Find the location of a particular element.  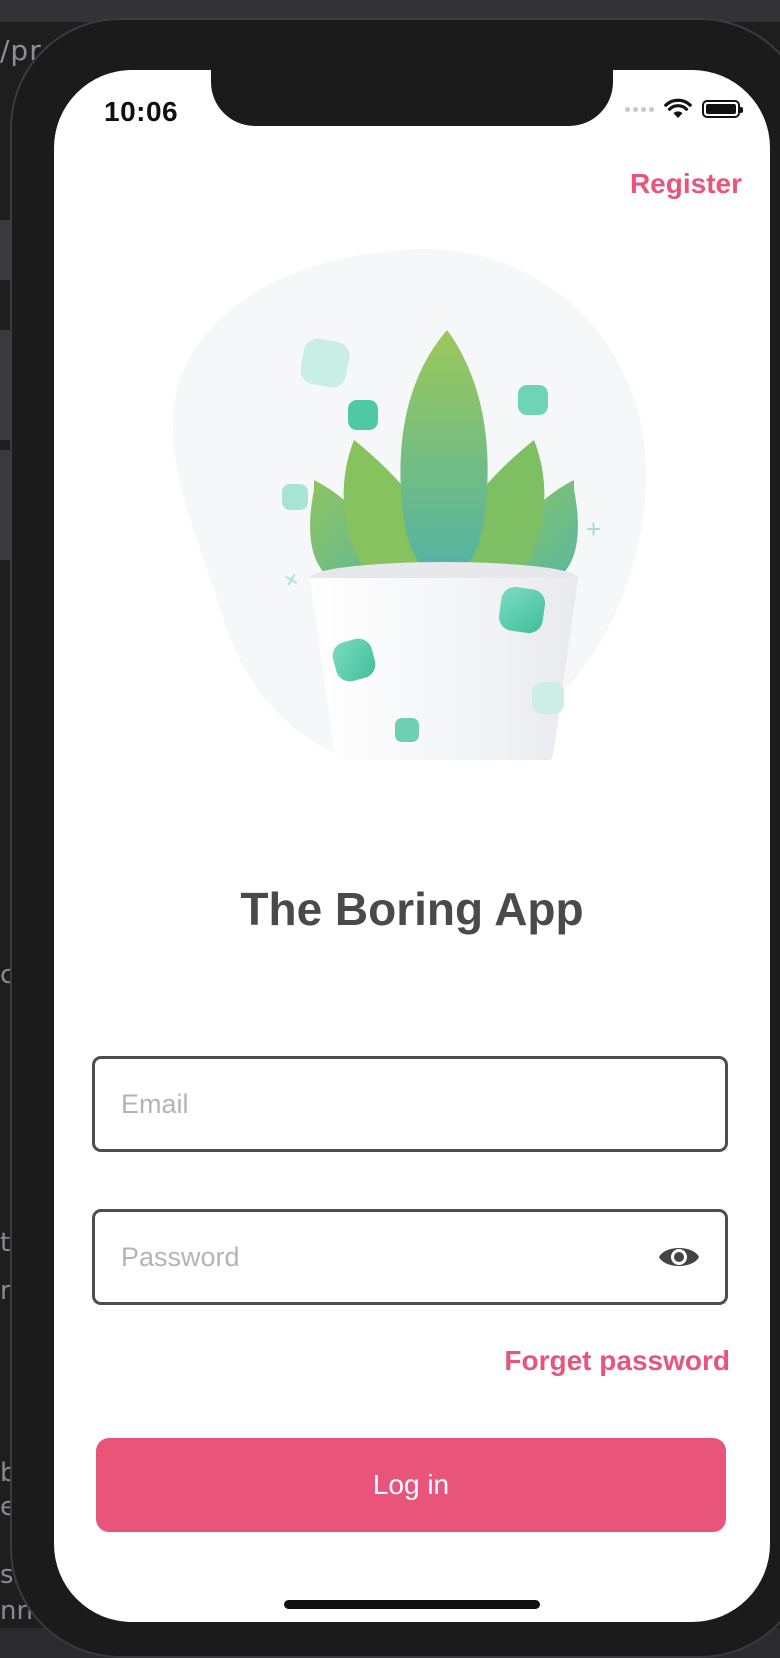

email-input is located at coordinates (381, 1104).